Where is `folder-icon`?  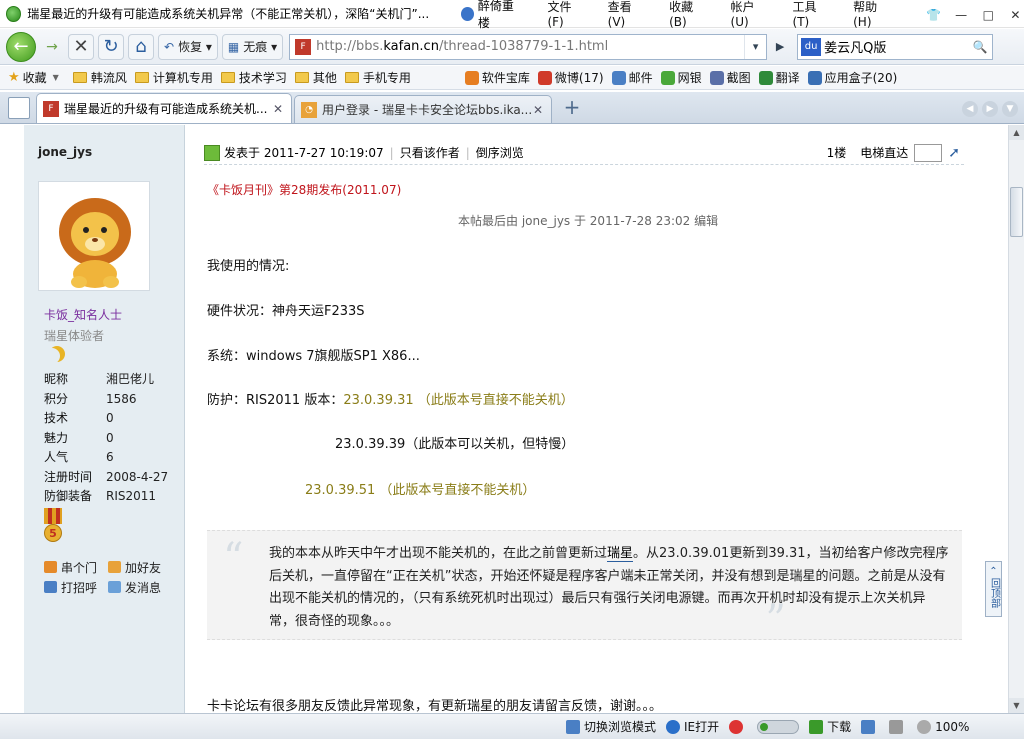
folder-icon is located at coordinates (351, 77).